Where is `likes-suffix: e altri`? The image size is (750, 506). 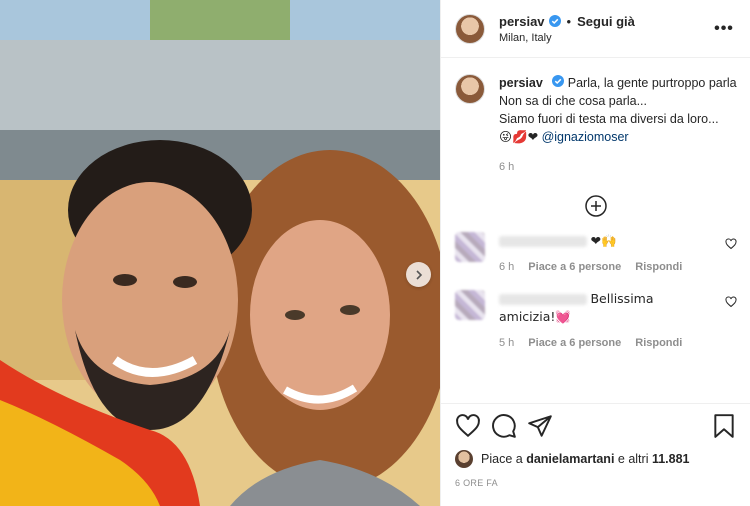
likes-suffix: e altri is located at coordinates (633, 459).